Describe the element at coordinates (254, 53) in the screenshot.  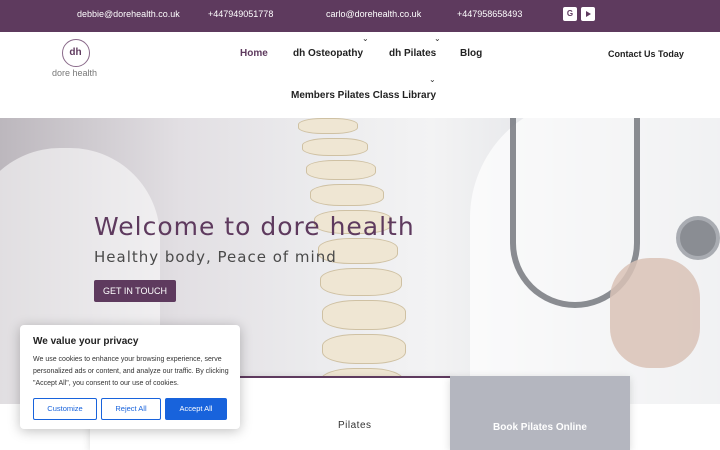
I see `nav-item-home: Home` at that location.